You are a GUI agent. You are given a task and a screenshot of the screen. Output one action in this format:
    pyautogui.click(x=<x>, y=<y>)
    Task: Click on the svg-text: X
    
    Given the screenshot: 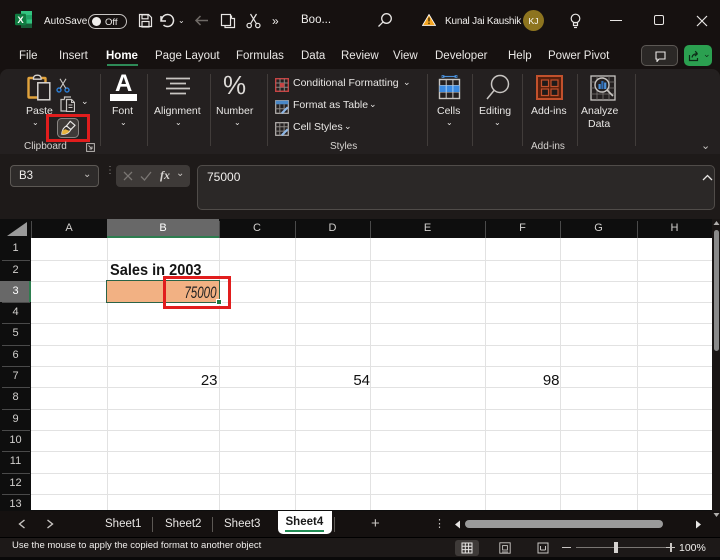 What is the action you would take?
    pyautogui.click(x=20, y=20)
    